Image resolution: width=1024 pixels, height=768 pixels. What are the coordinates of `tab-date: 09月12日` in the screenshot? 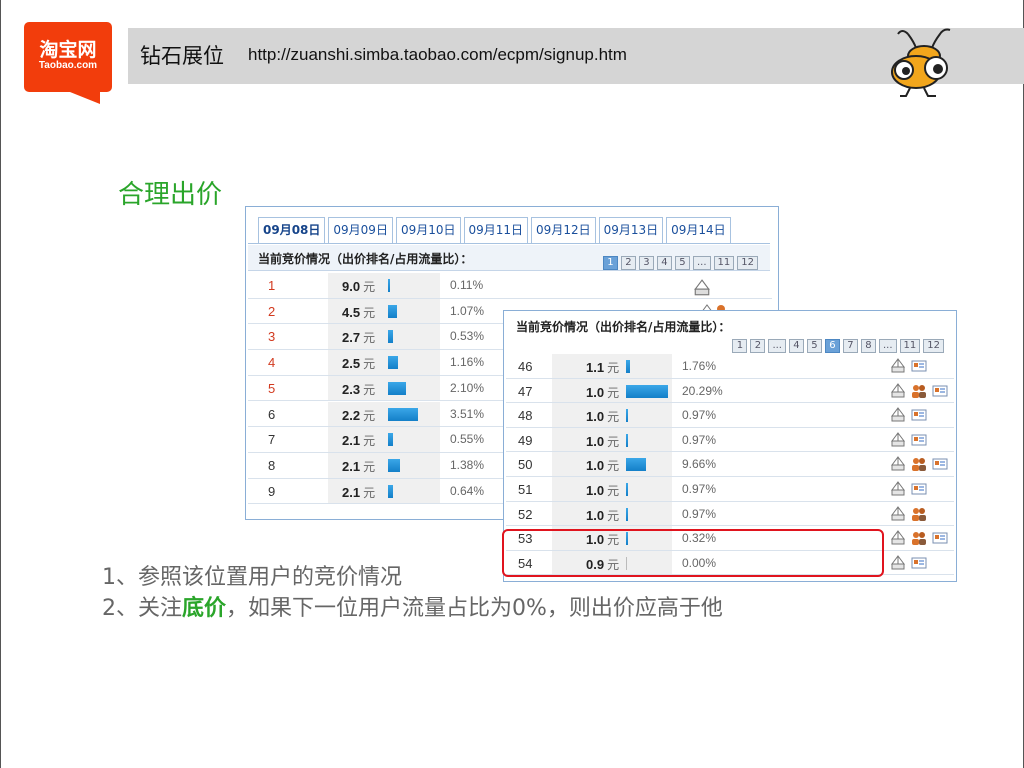 It's located at (563, 230).